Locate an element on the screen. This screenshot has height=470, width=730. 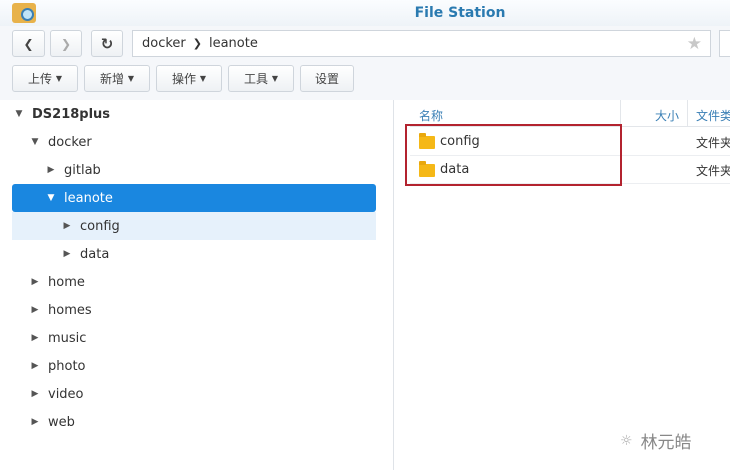
tree-node-data: ▶ data is located at coordinates (194, 254).